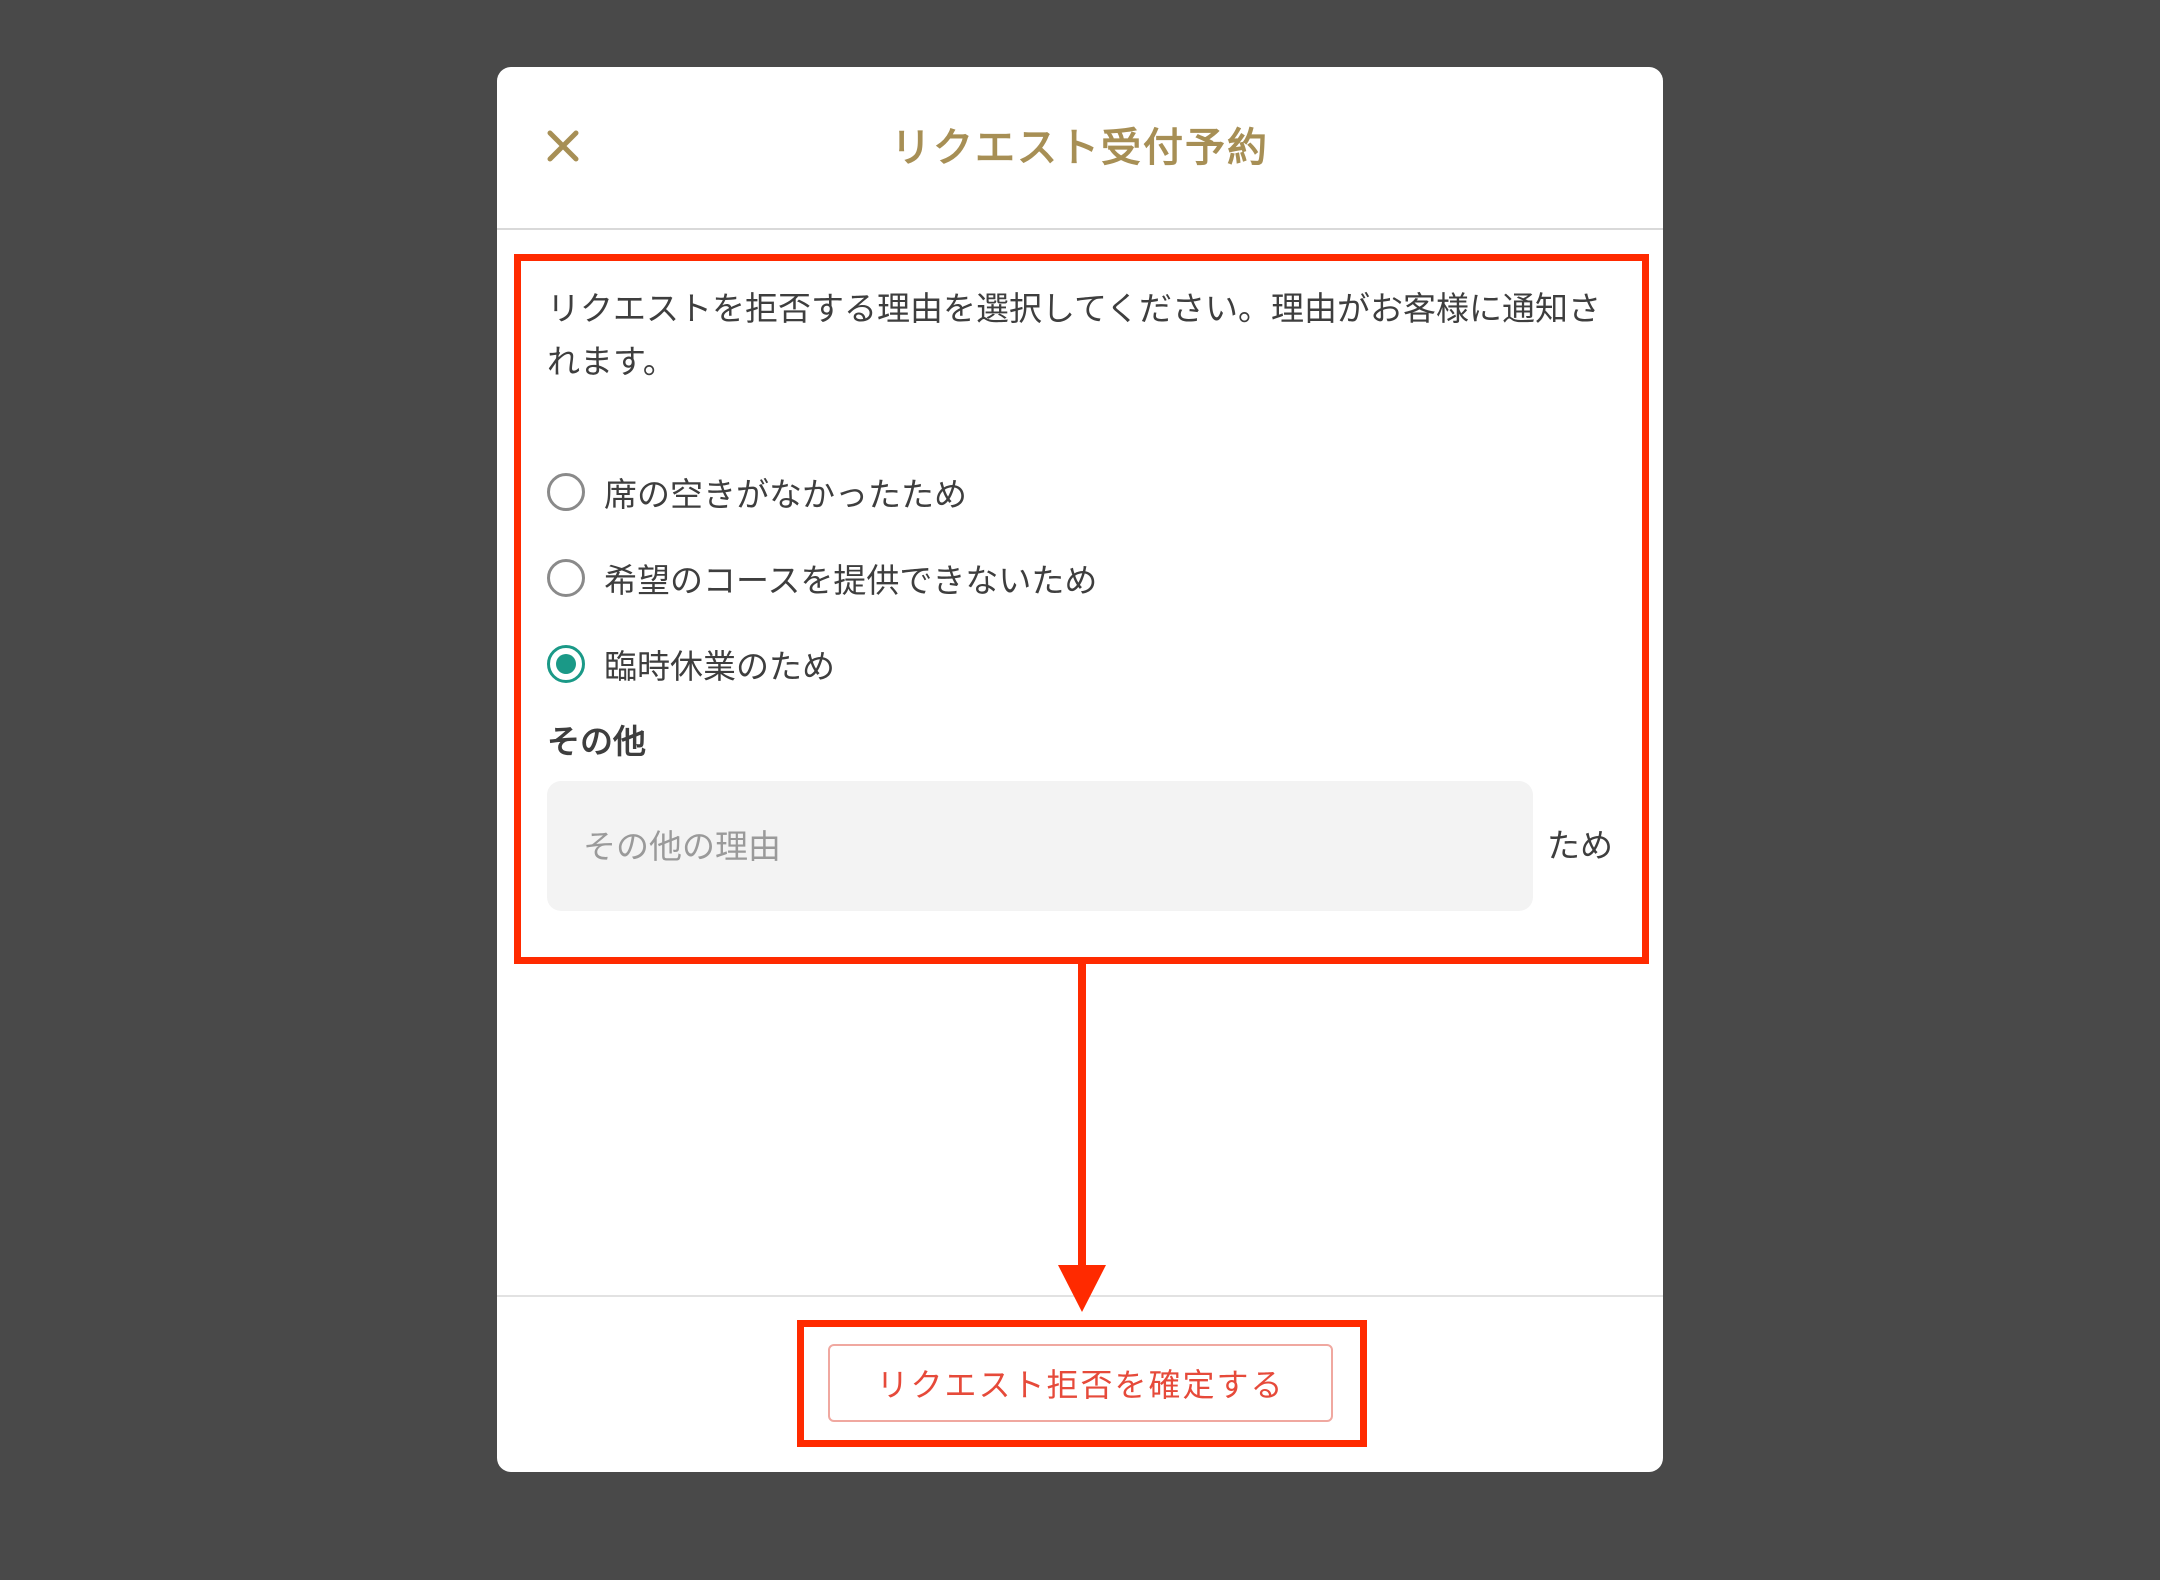 The width and height of the screenshot is (2160, 1580). What do you see at coordinates (851, 580) in the screenshot?
I see `reason-label: 希望のコースを提供できないため` at bounding box center [851, 580].